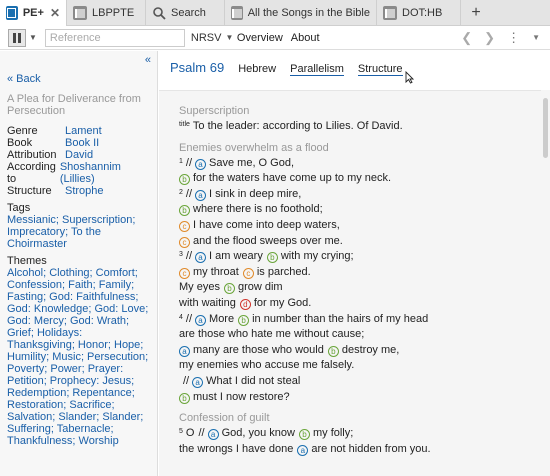 Image resolution: width=550 pixels, height=476 pixels. Describe the element at coordinates (27, 261) in the screenshot. I see `themes-label: Themes` at that location.